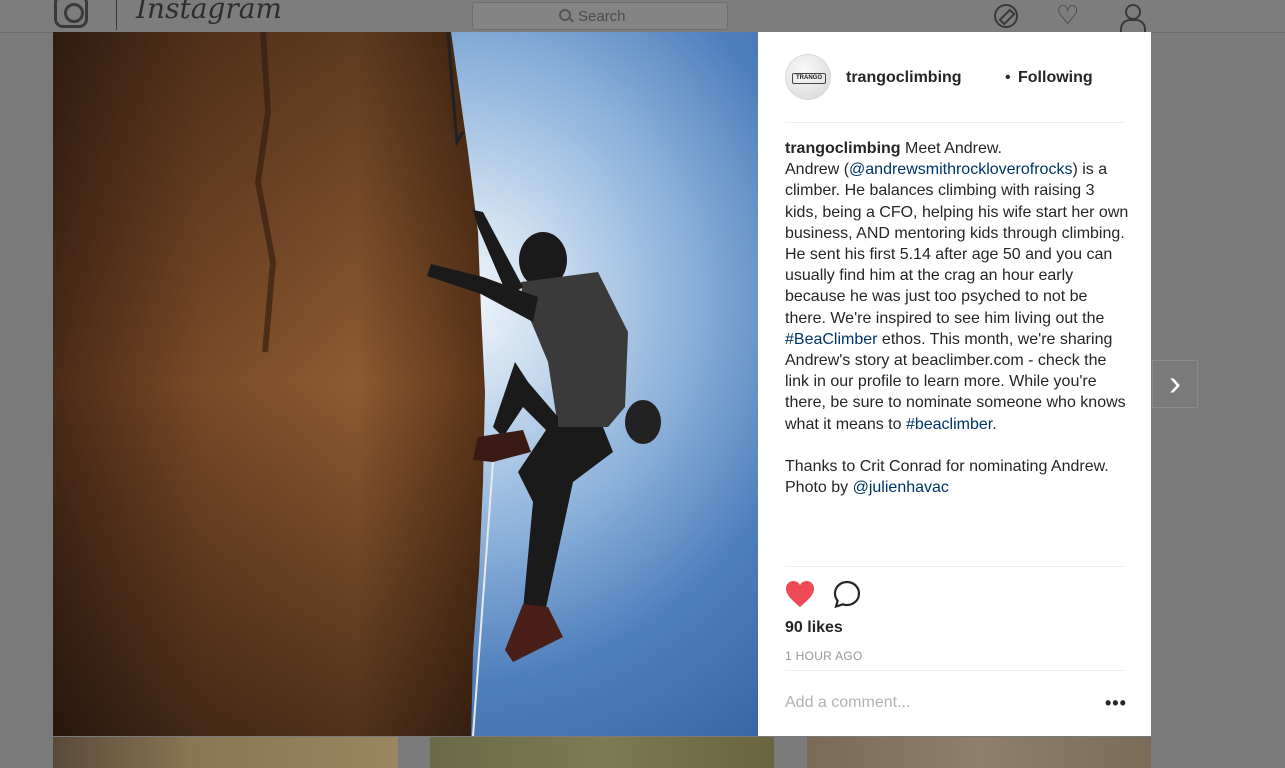 The image size is (1285, 768). Describe the element at coordinates (1133, 18) in the screenshot. I see `profile-icon` at that location.